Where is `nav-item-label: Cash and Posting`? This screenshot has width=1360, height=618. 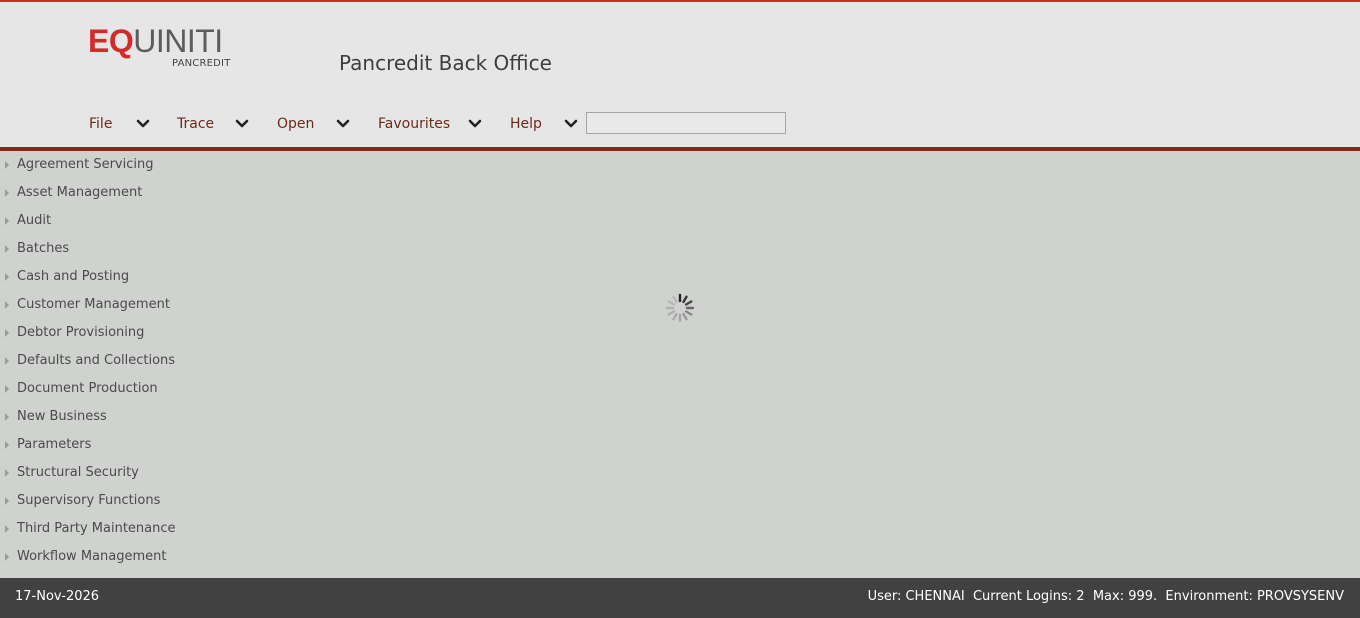
nav-item-label: Cash and Posting is located at coordinates (73, 276).